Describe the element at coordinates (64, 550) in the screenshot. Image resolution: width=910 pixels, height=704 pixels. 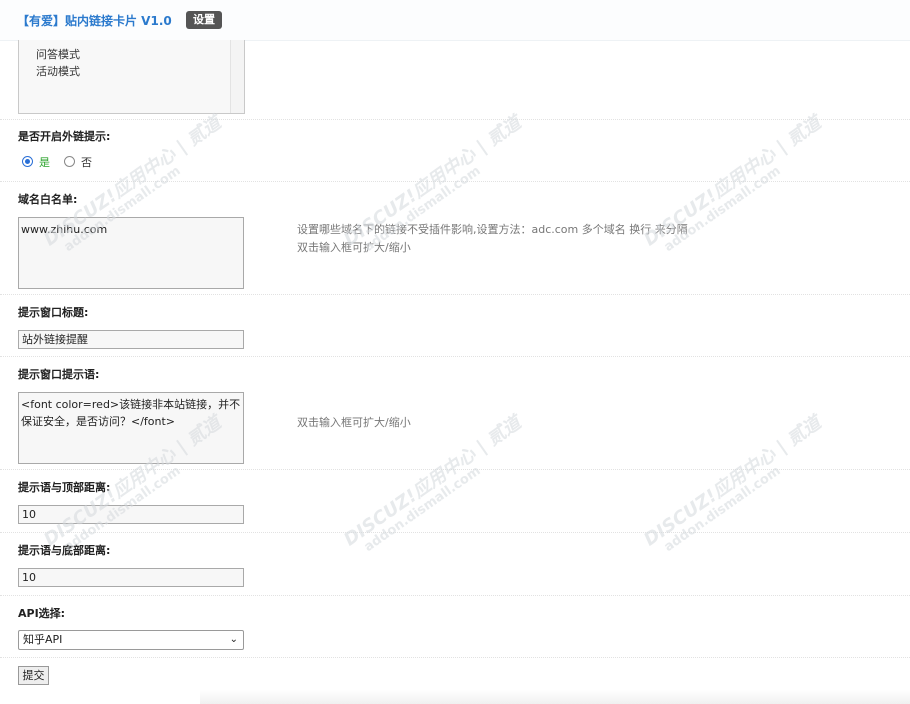
I see `bottom-distance-label: 提示语与底部距离:` at that location.